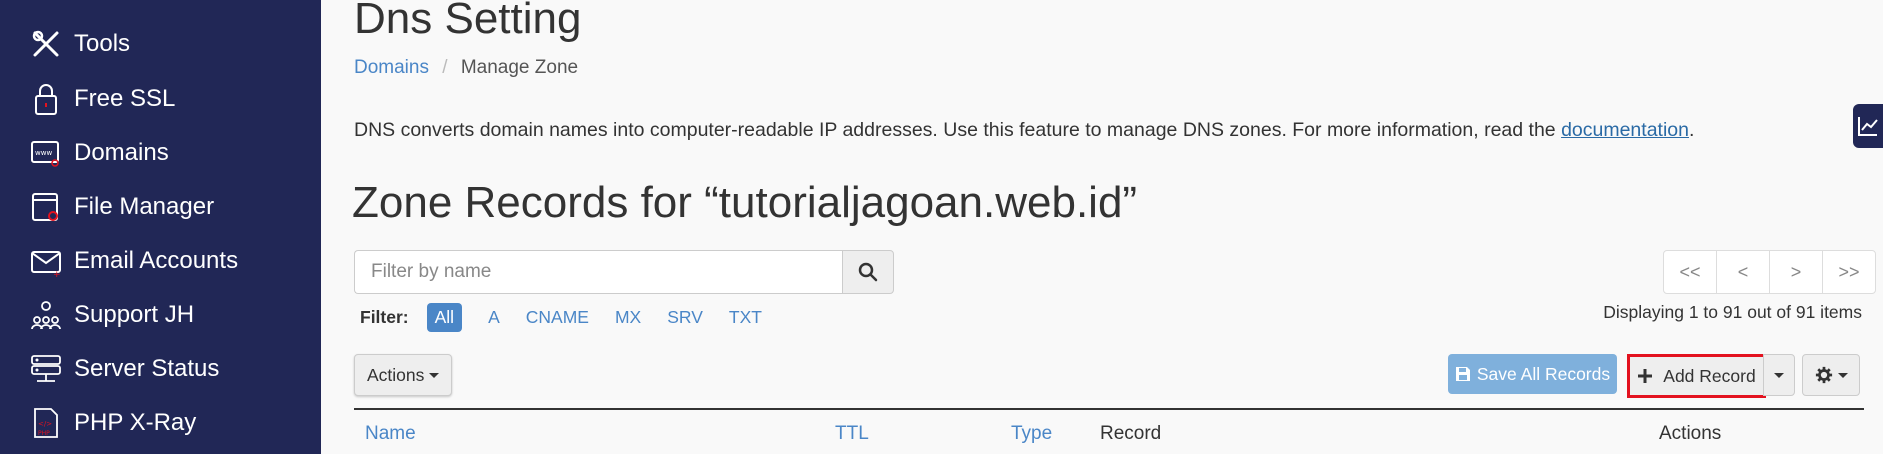 This screenshot has height=454, width=1883. What do you see at coordinates (1131, 433) in the screenshot?
I see `column-header-record: Record` at bounding box center [1131, 433].